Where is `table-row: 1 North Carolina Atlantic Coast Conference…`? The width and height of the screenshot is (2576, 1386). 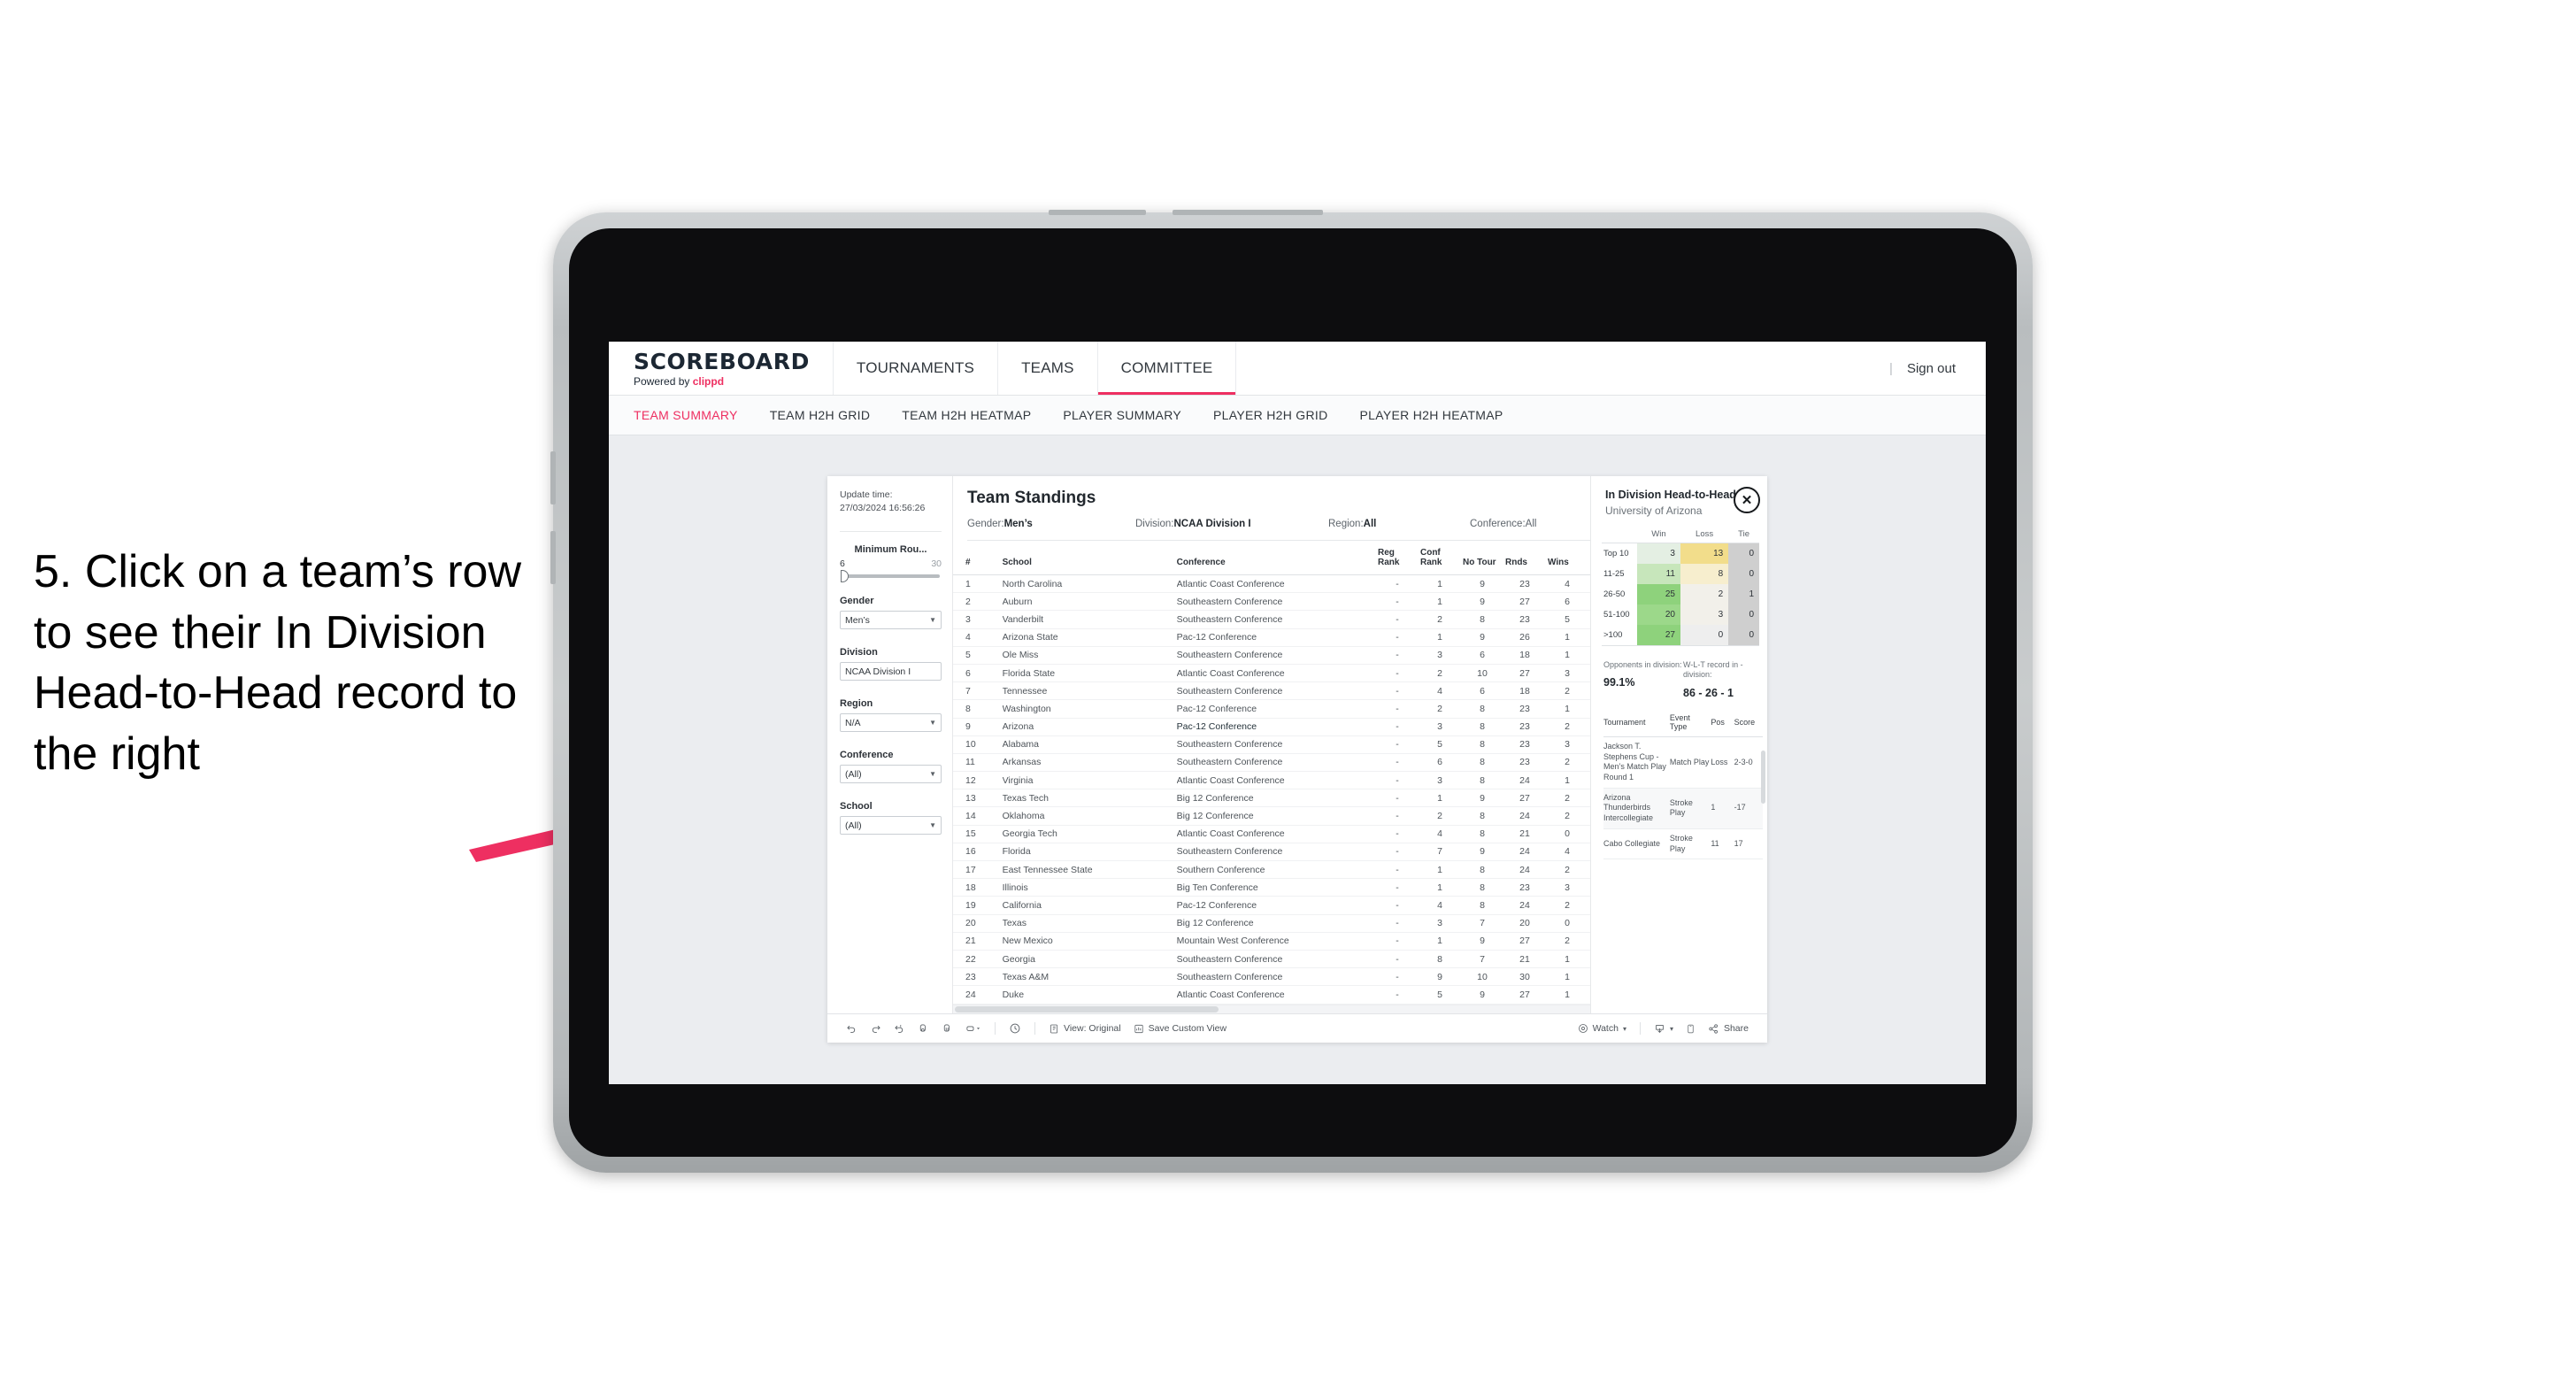 table-row: 1 North Carolina Atlantic Coast Conference… is located at coordinates (1271, 584).